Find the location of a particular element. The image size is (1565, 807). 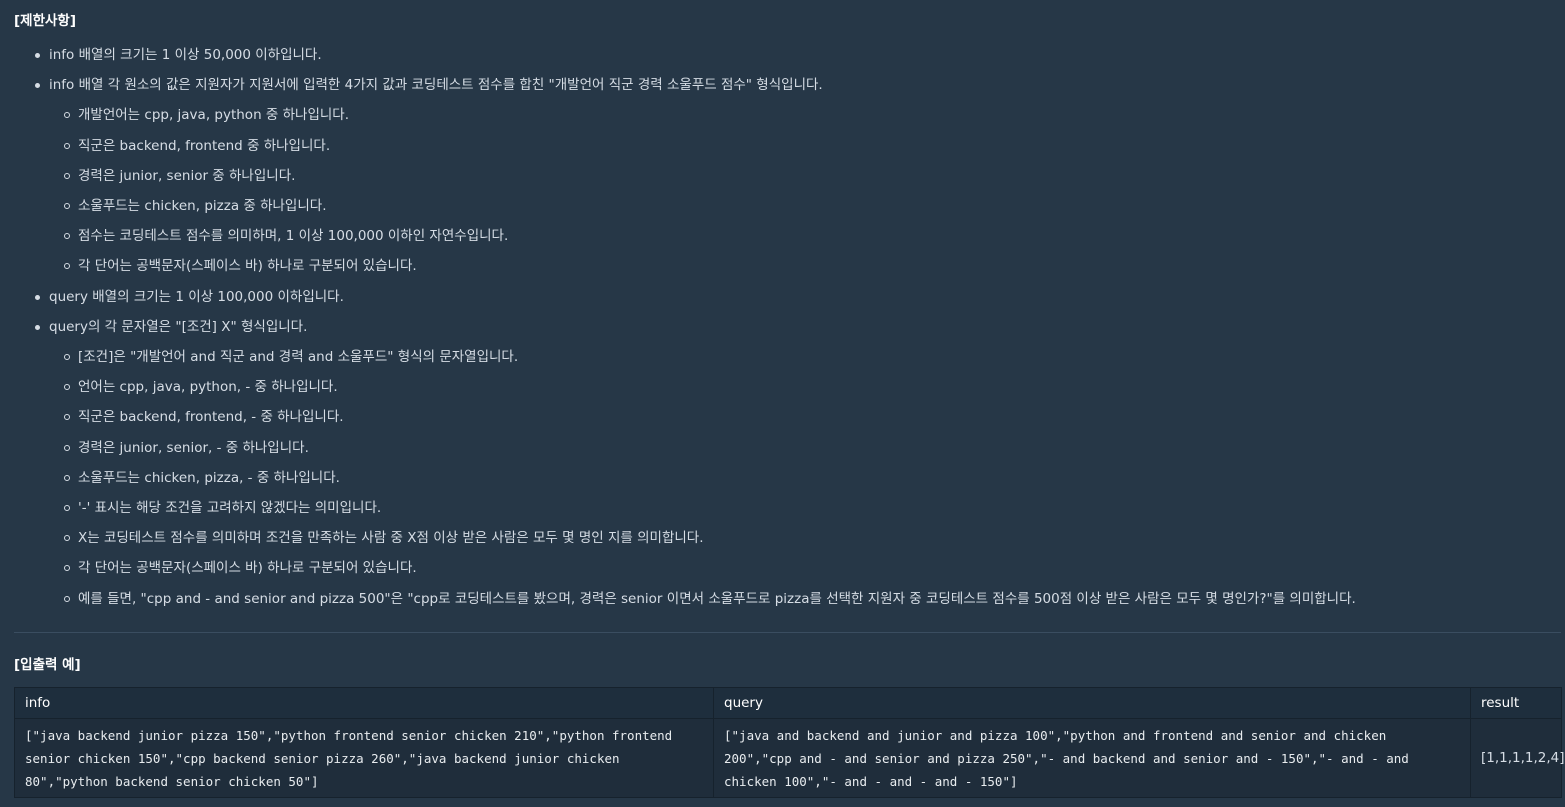

constraint-text: query의 각 문자열은 "[조건] X" 형식입니다. is located at coordinates (178, 326).